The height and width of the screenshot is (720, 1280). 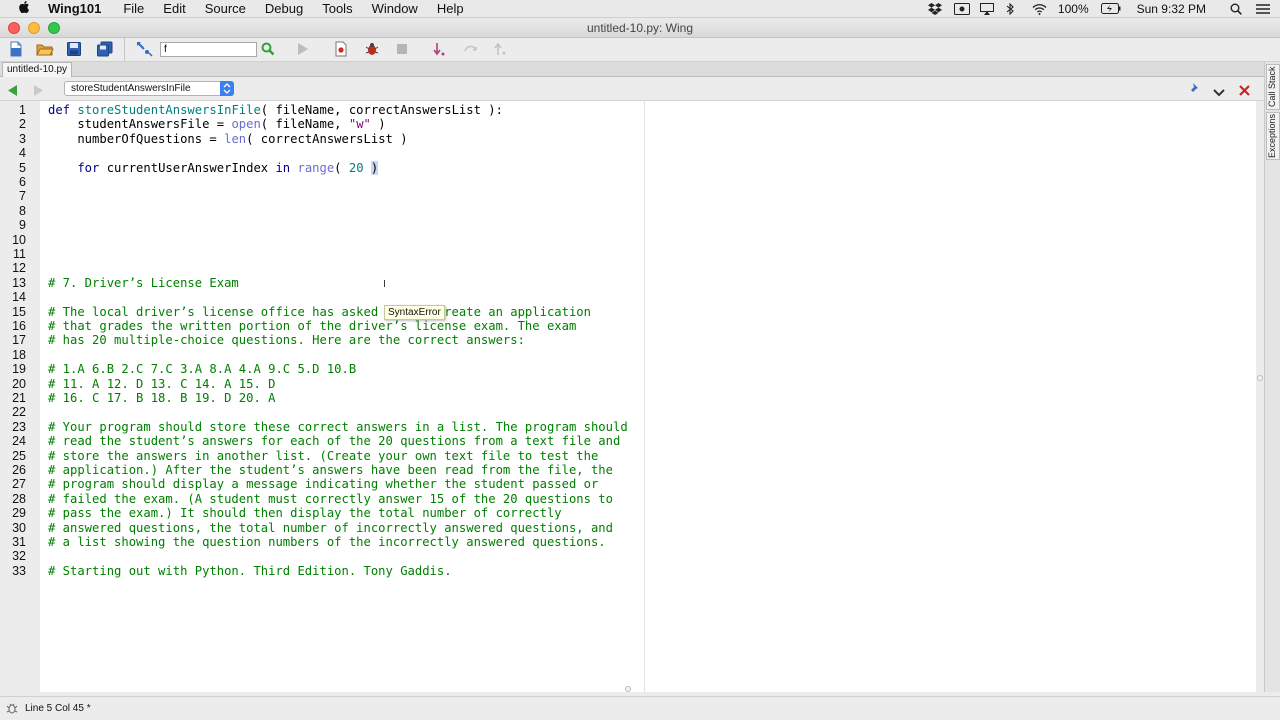 I want to click on code-line: 8, so click(x=320, y=211).